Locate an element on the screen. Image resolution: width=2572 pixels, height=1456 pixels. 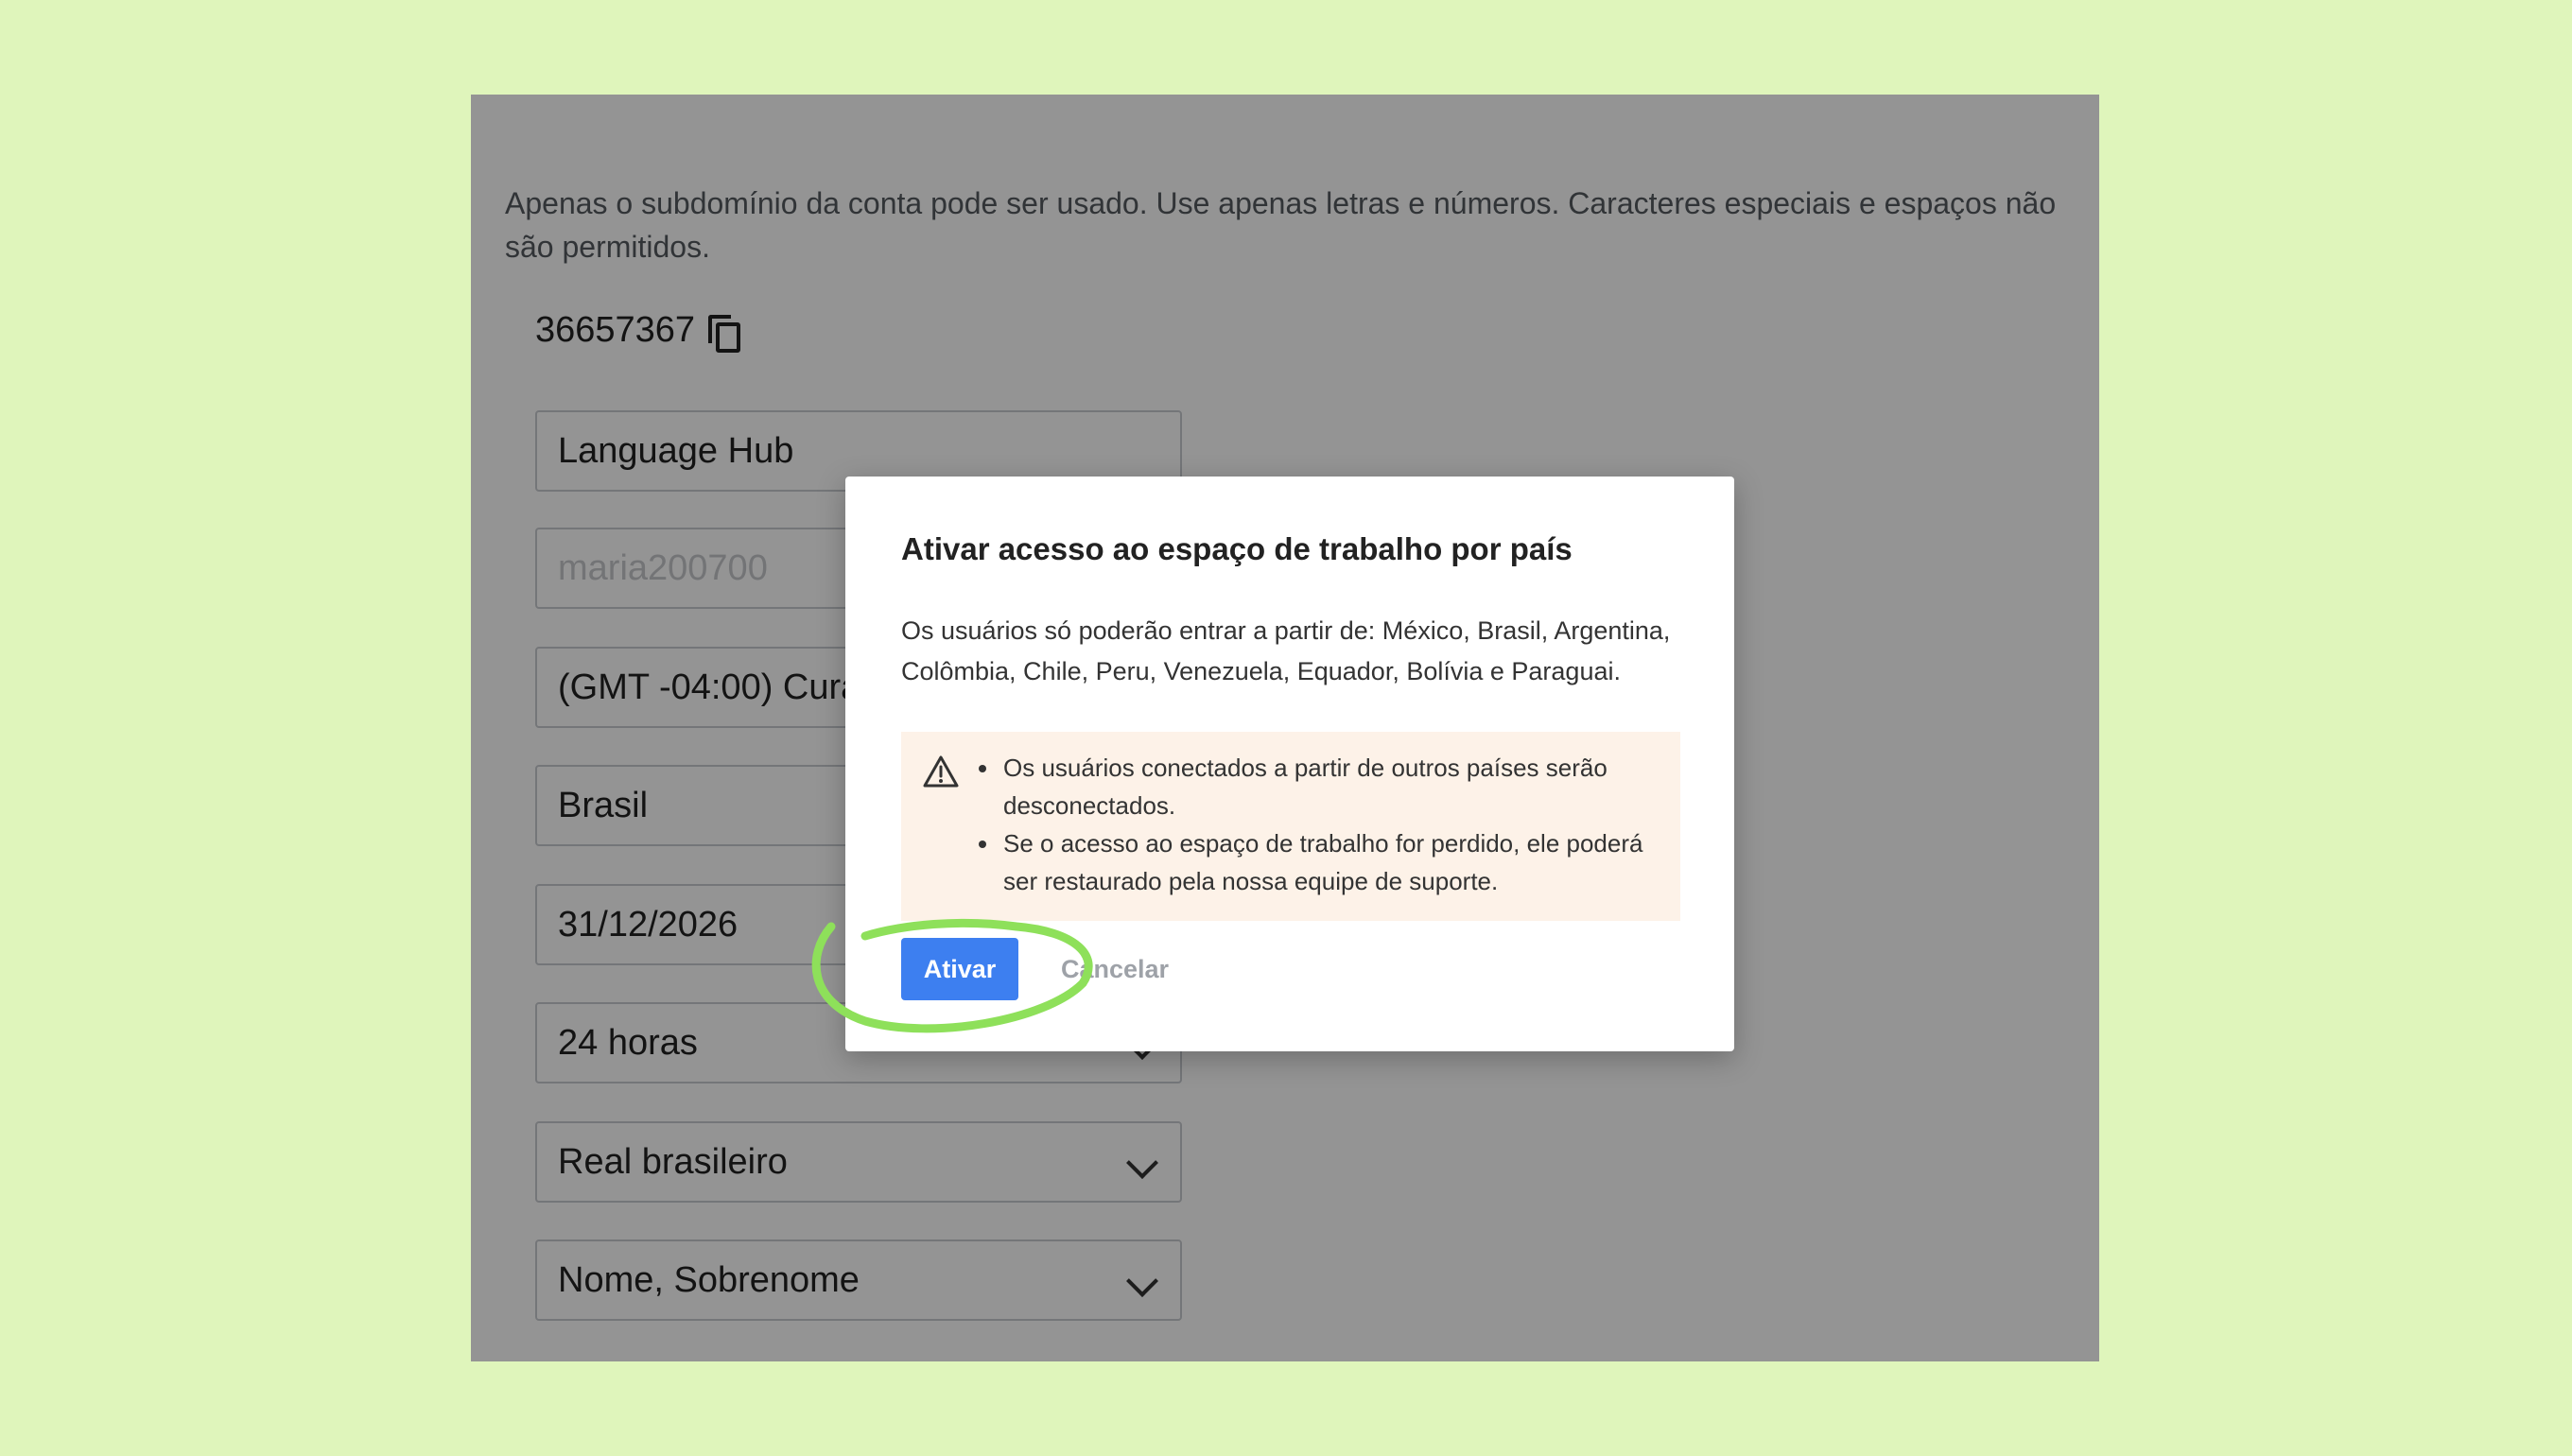
warning-icon is located at coordinates (941, 771).